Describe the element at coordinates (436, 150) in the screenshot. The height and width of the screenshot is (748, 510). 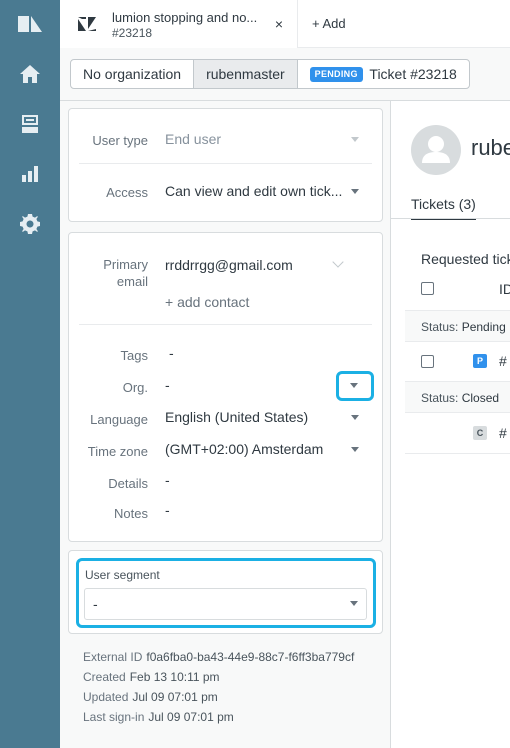
I see `user-avatar-icon` at that location.